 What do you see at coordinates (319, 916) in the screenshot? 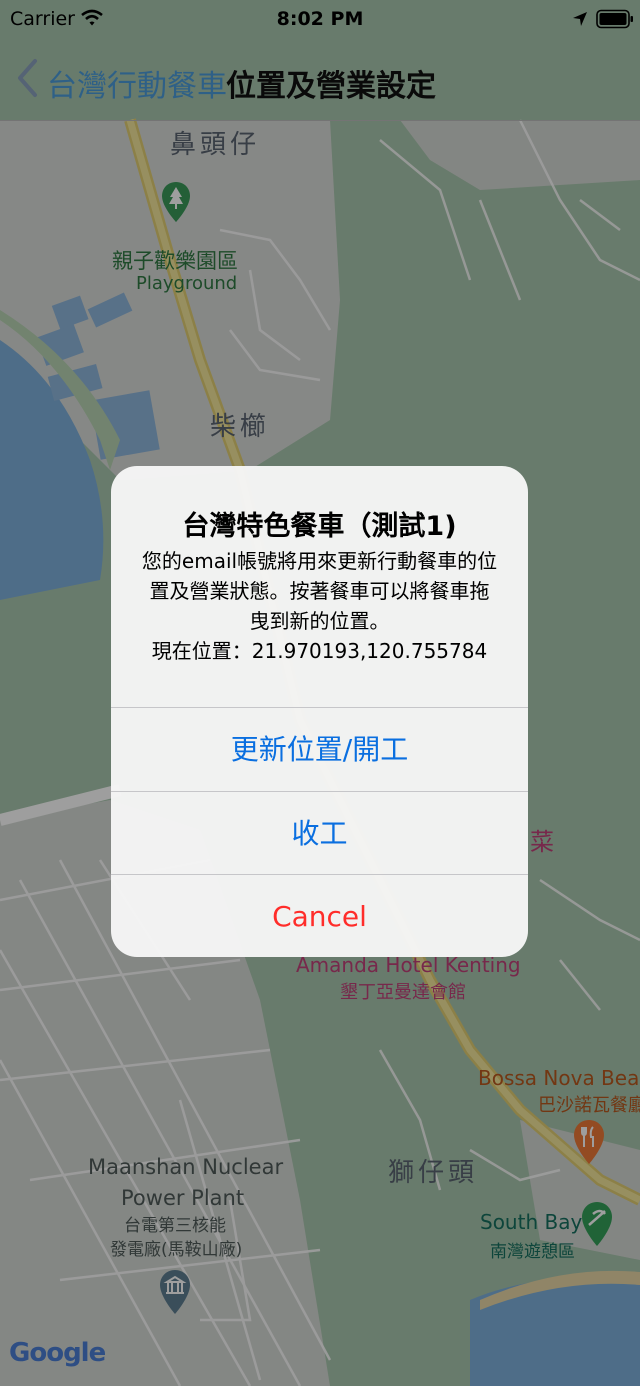
I see `cancel-button: Cancel` at bounding box center [319, 916].